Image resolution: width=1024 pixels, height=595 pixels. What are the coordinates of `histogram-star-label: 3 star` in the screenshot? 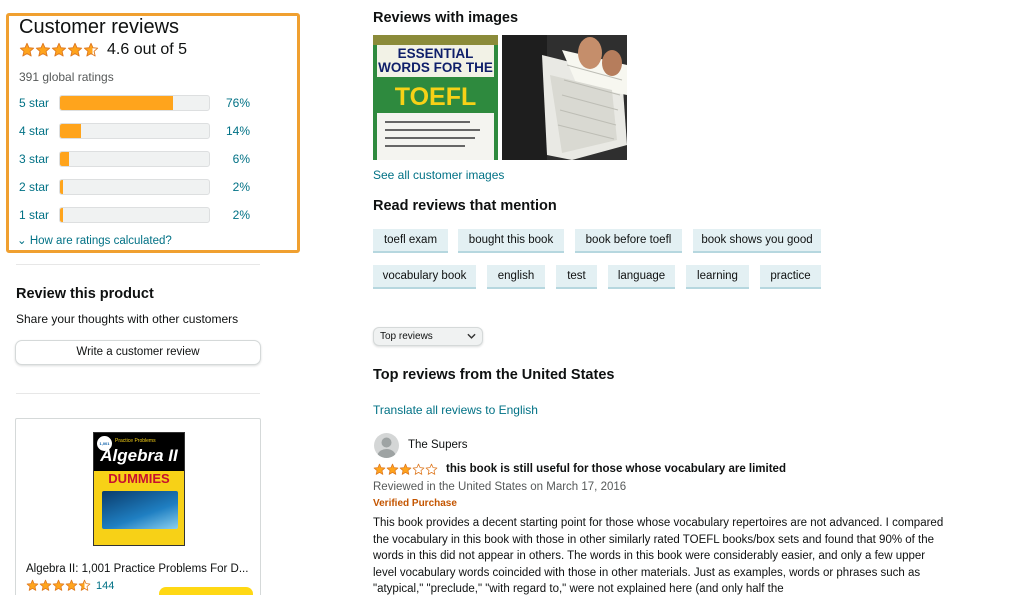 It's located at (34, 159).